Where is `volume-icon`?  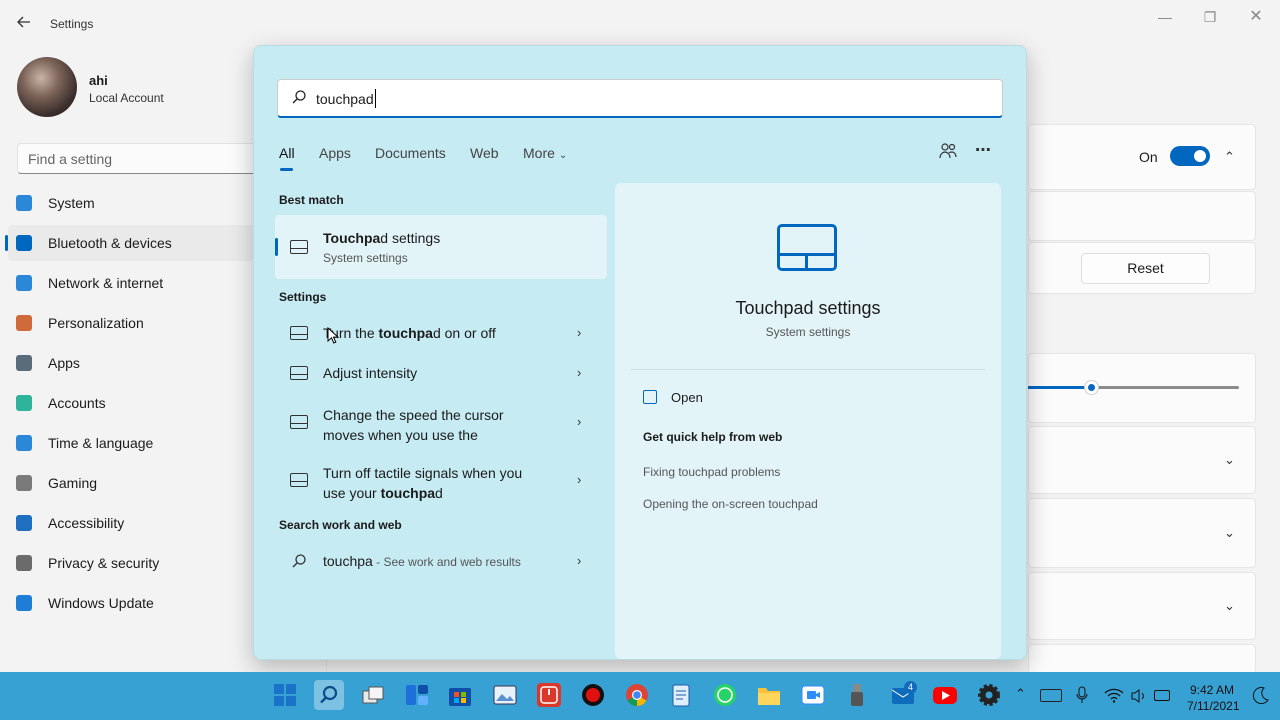
volume-icon is located at coordinates (1139, 698).